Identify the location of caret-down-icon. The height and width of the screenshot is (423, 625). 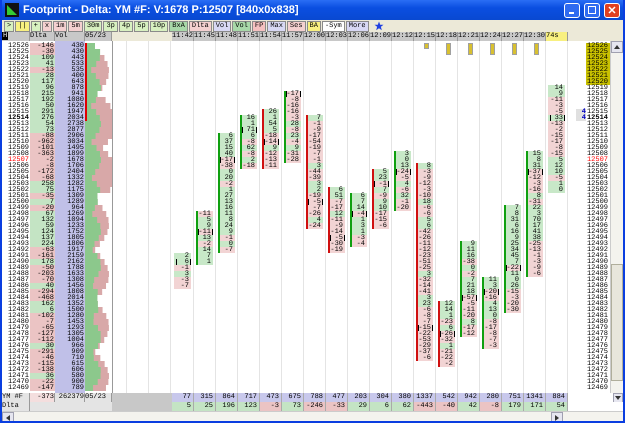
(618, 398).